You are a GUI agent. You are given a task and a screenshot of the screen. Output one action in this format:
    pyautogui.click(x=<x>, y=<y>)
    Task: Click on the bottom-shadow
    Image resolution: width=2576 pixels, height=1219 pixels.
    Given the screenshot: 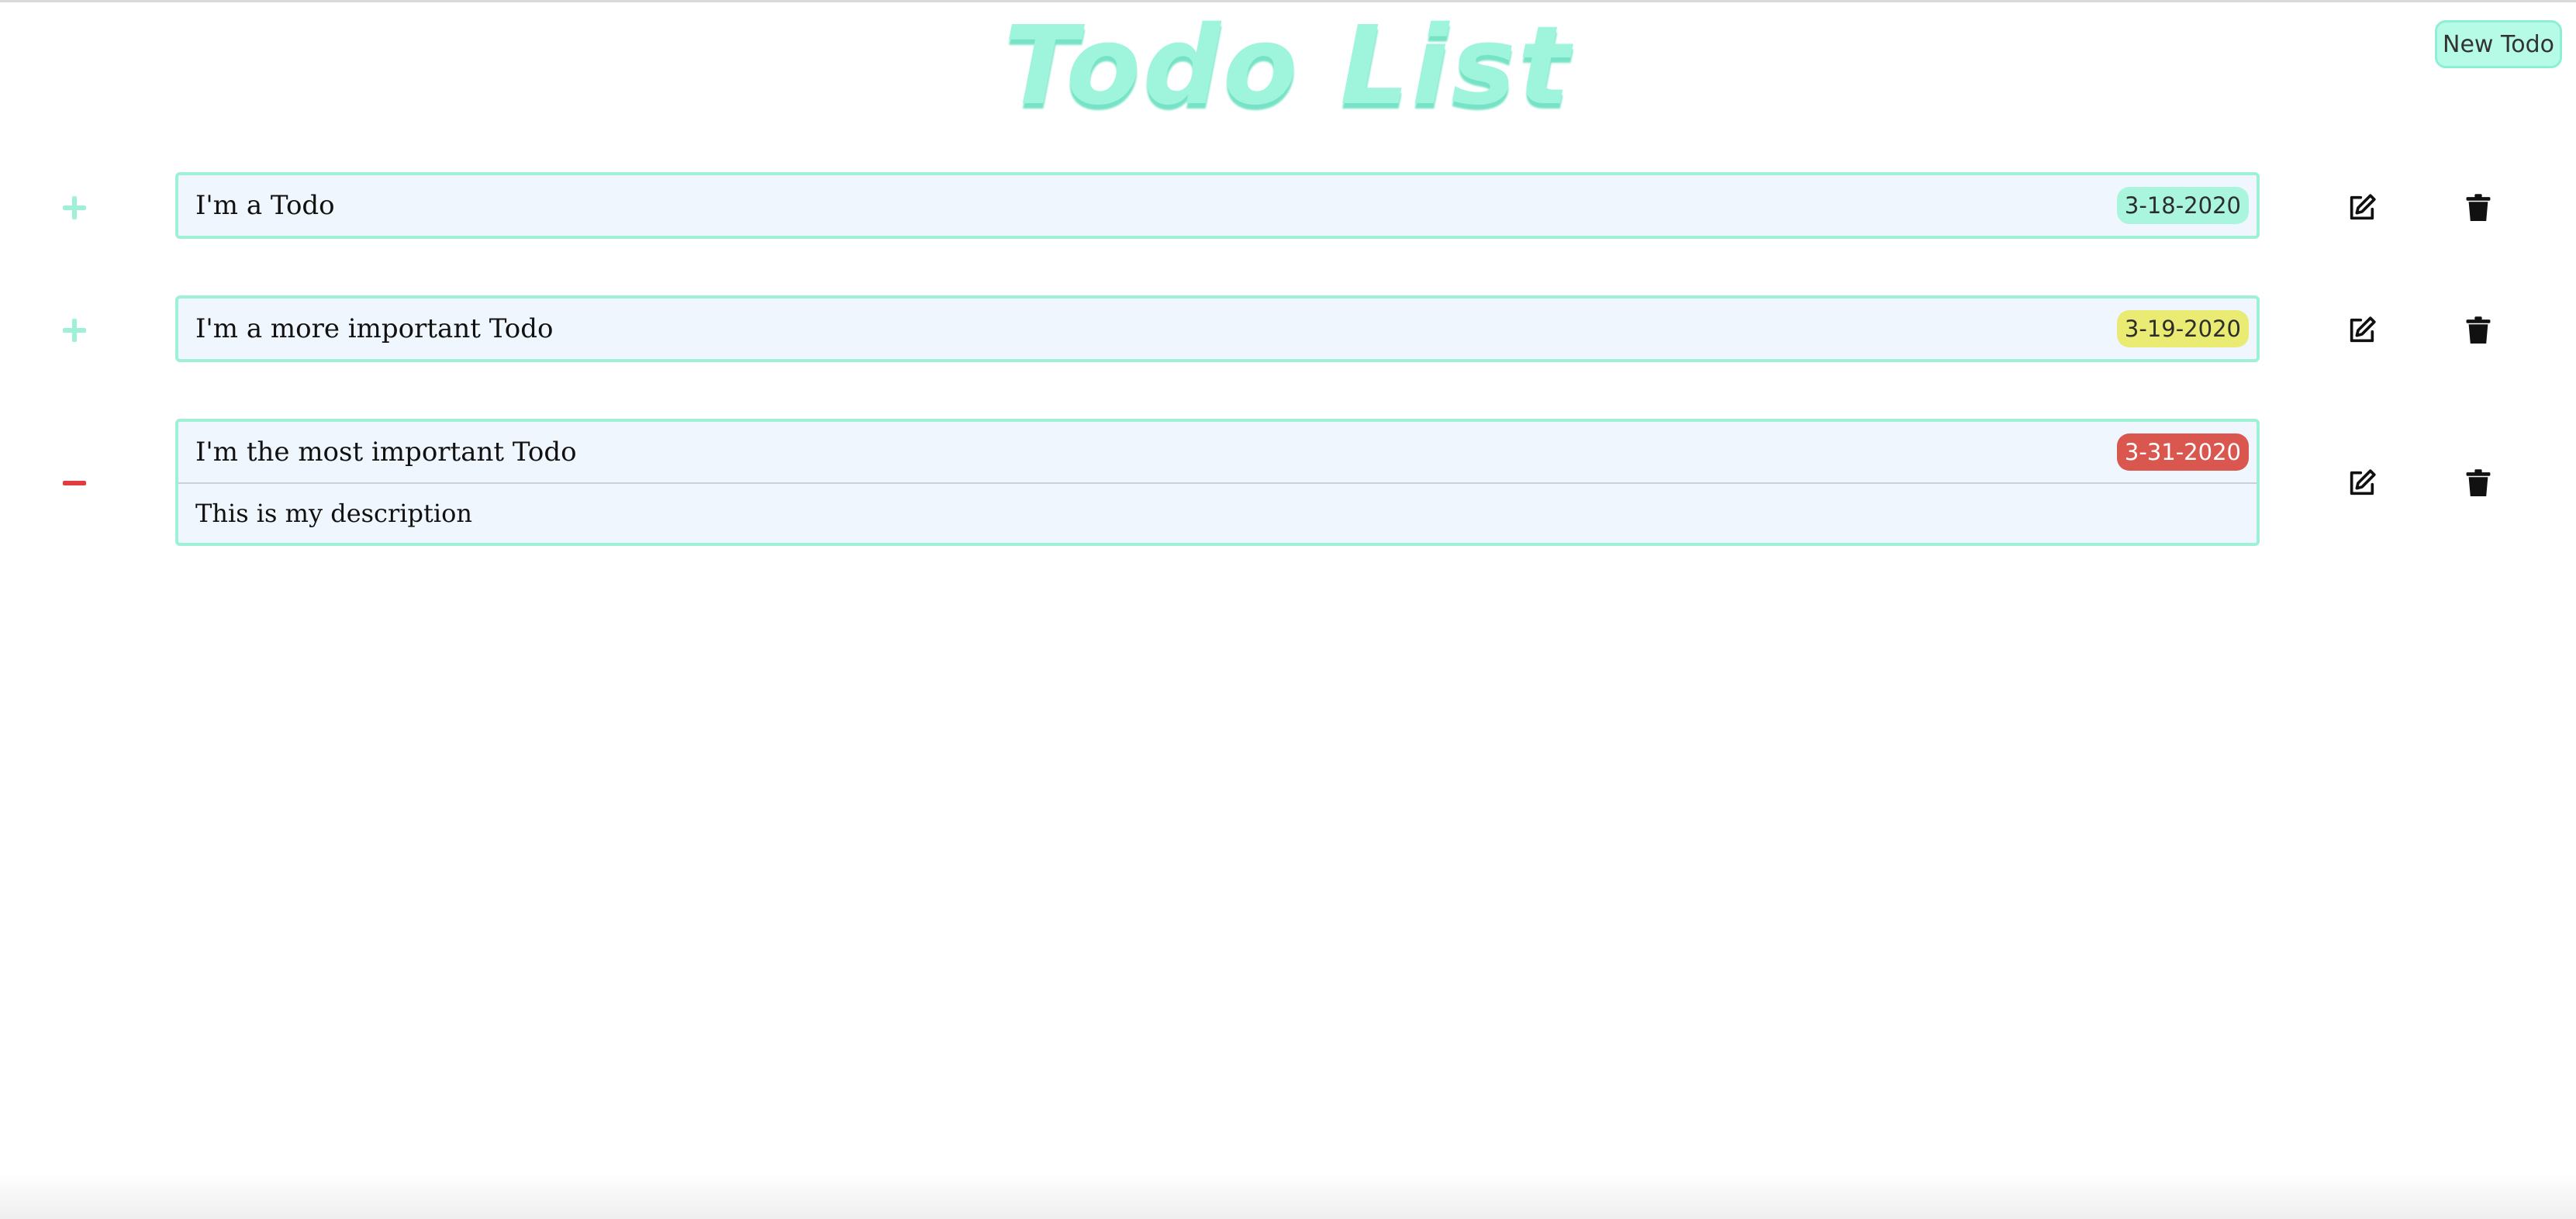 What is the action you would take?
    pyautogui.click(x=1288, y=1195)
    